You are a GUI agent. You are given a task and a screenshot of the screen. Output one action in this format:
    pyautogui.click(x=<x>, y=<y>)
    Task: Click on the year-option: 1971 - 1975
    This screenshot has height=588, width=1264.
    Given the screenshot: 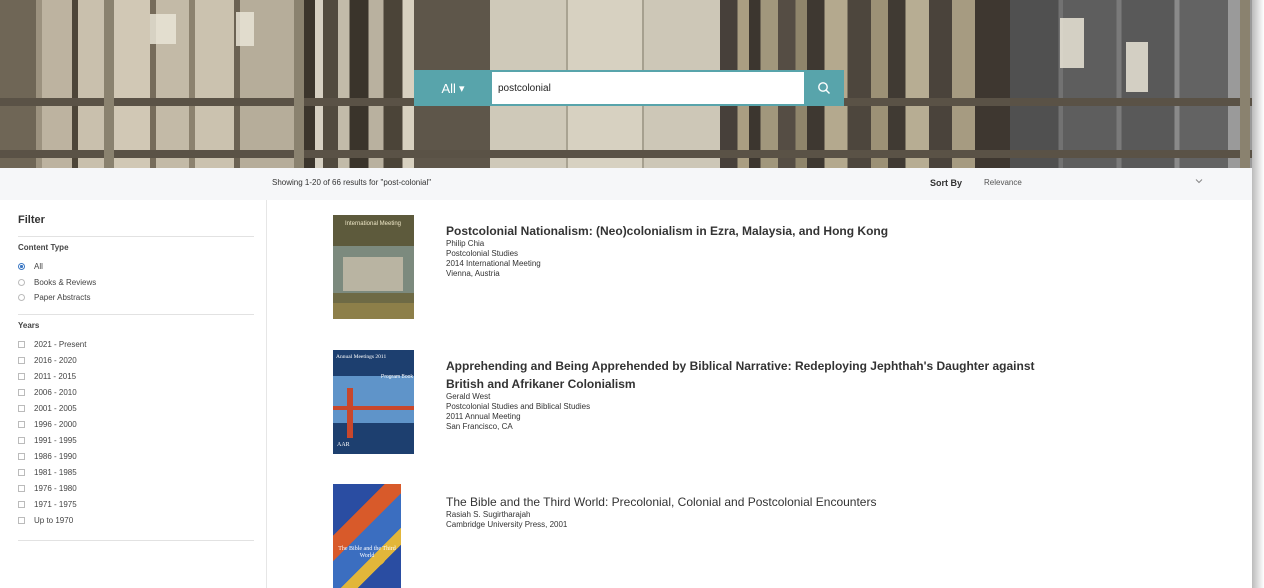 What is the action you would take?
    pyautogui.click(x=47, y=504)
    